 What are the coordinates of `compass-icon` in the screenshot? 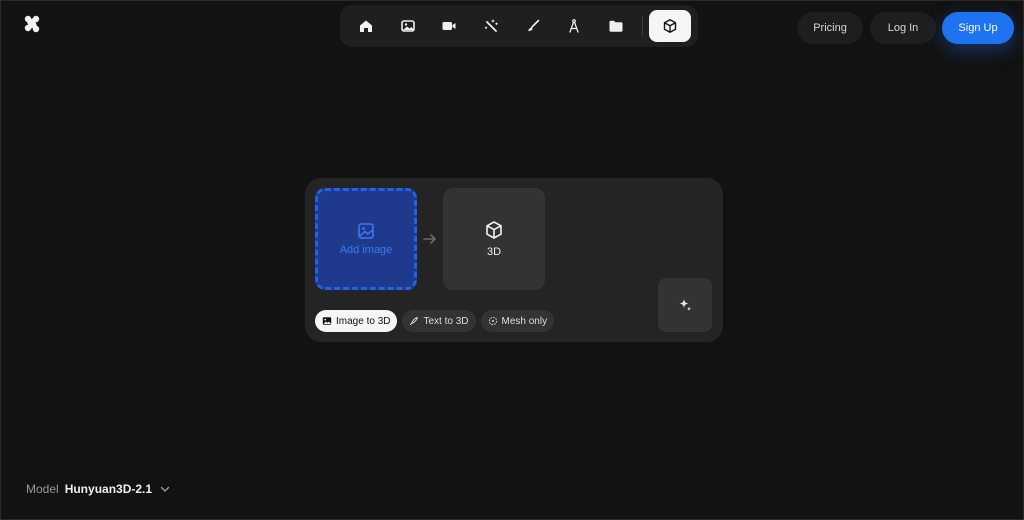 It's located at (574, 26).